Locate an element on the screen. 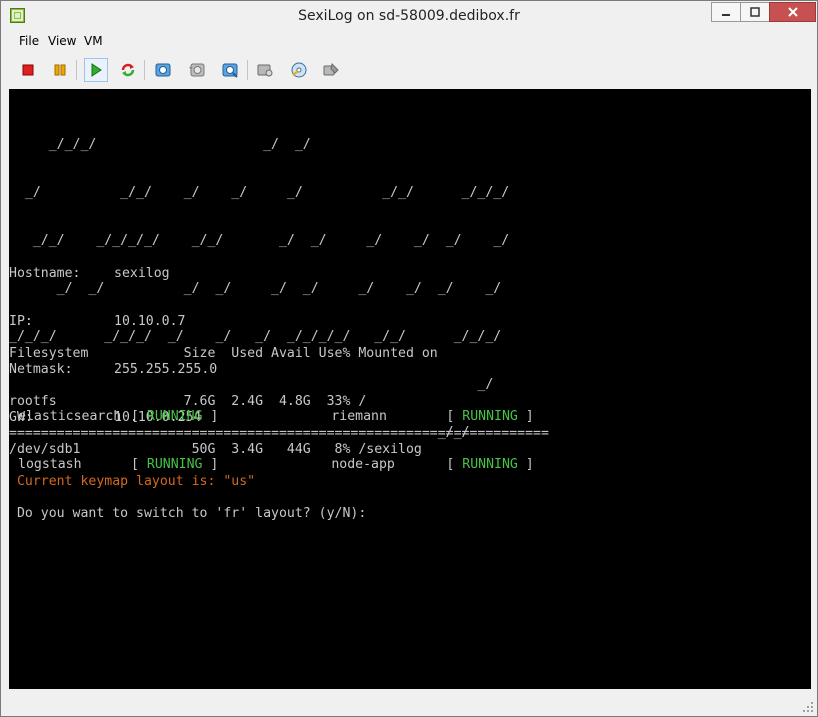  menu-vm: VM is located at coordinates (93, 41).